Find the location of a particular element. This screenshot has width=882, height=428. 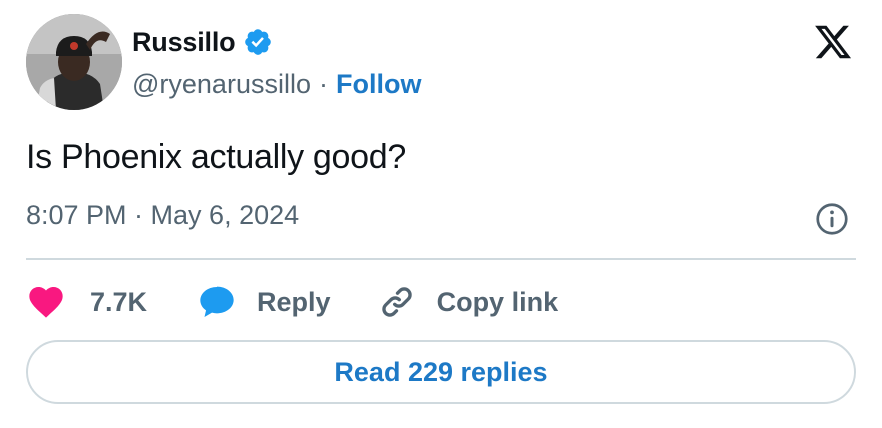

copy-link-button: Copy link is located at coordinates (468, 302).